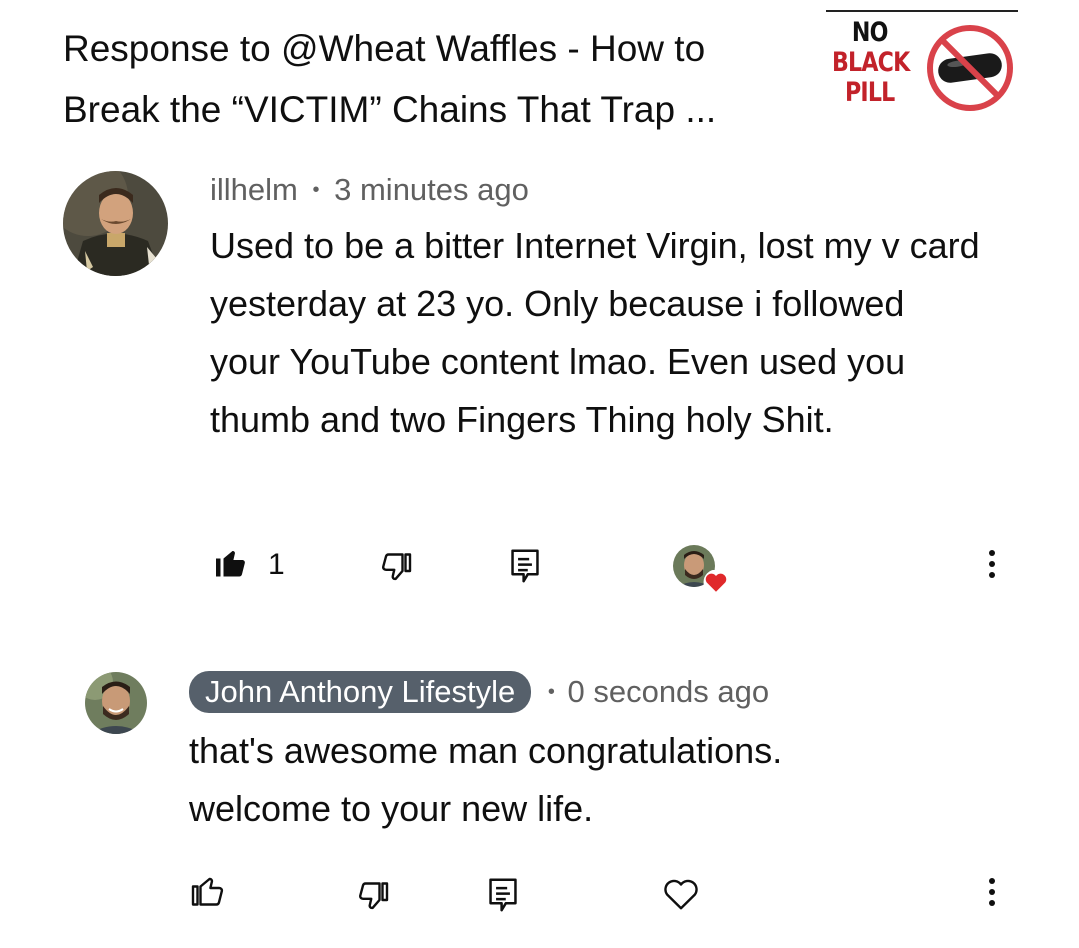 Image resolution: width=1079 pixels, height=948 pixels. What do you see at coordinates (970, 68) in the screenshot?
I see `no-pill-icon` at bounding box center [970, 68].